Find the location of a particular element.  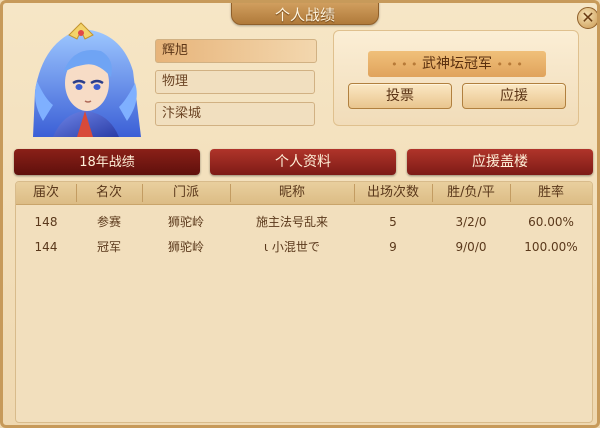

header-rank: 名次 is located at coordinates (108, 192).